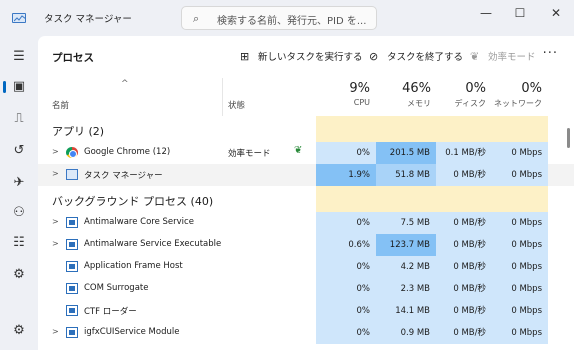 Image resolution: width=574 pixels, height=350 pixels. Describe the element at coordinates (406, 289) in the screenshot. I see `memory-cell: 2.3 MB` at that location.